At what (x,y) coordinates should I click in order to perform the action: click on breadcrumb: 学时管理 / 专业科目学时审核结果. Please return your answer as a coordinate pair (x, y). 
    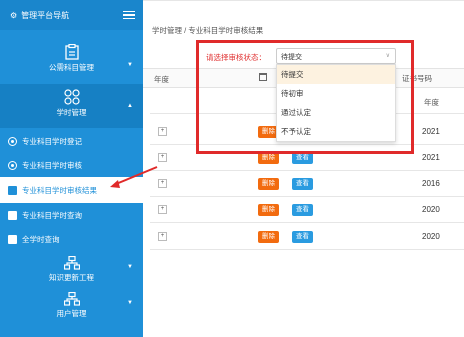
    Looking at the image, I should click on (208, 30).